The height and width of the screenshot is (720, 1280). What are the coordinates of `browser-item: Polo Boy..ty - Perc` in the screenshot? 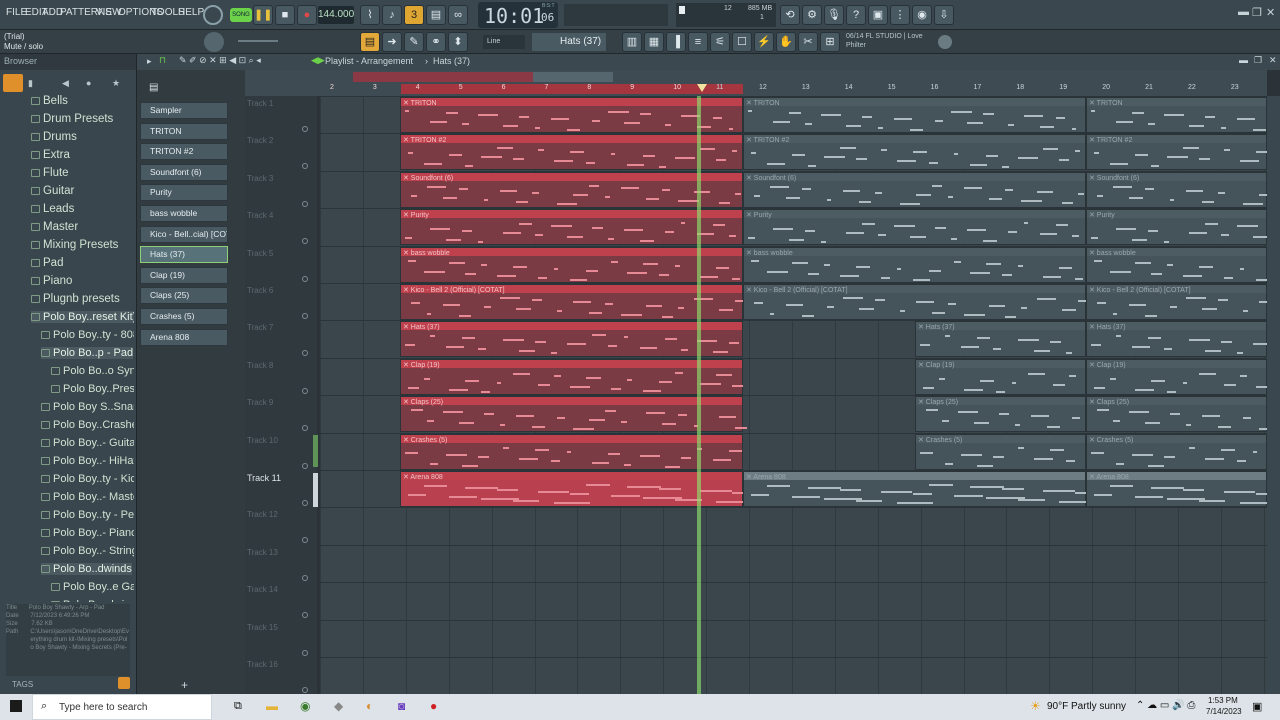 It's located at (87, 515).